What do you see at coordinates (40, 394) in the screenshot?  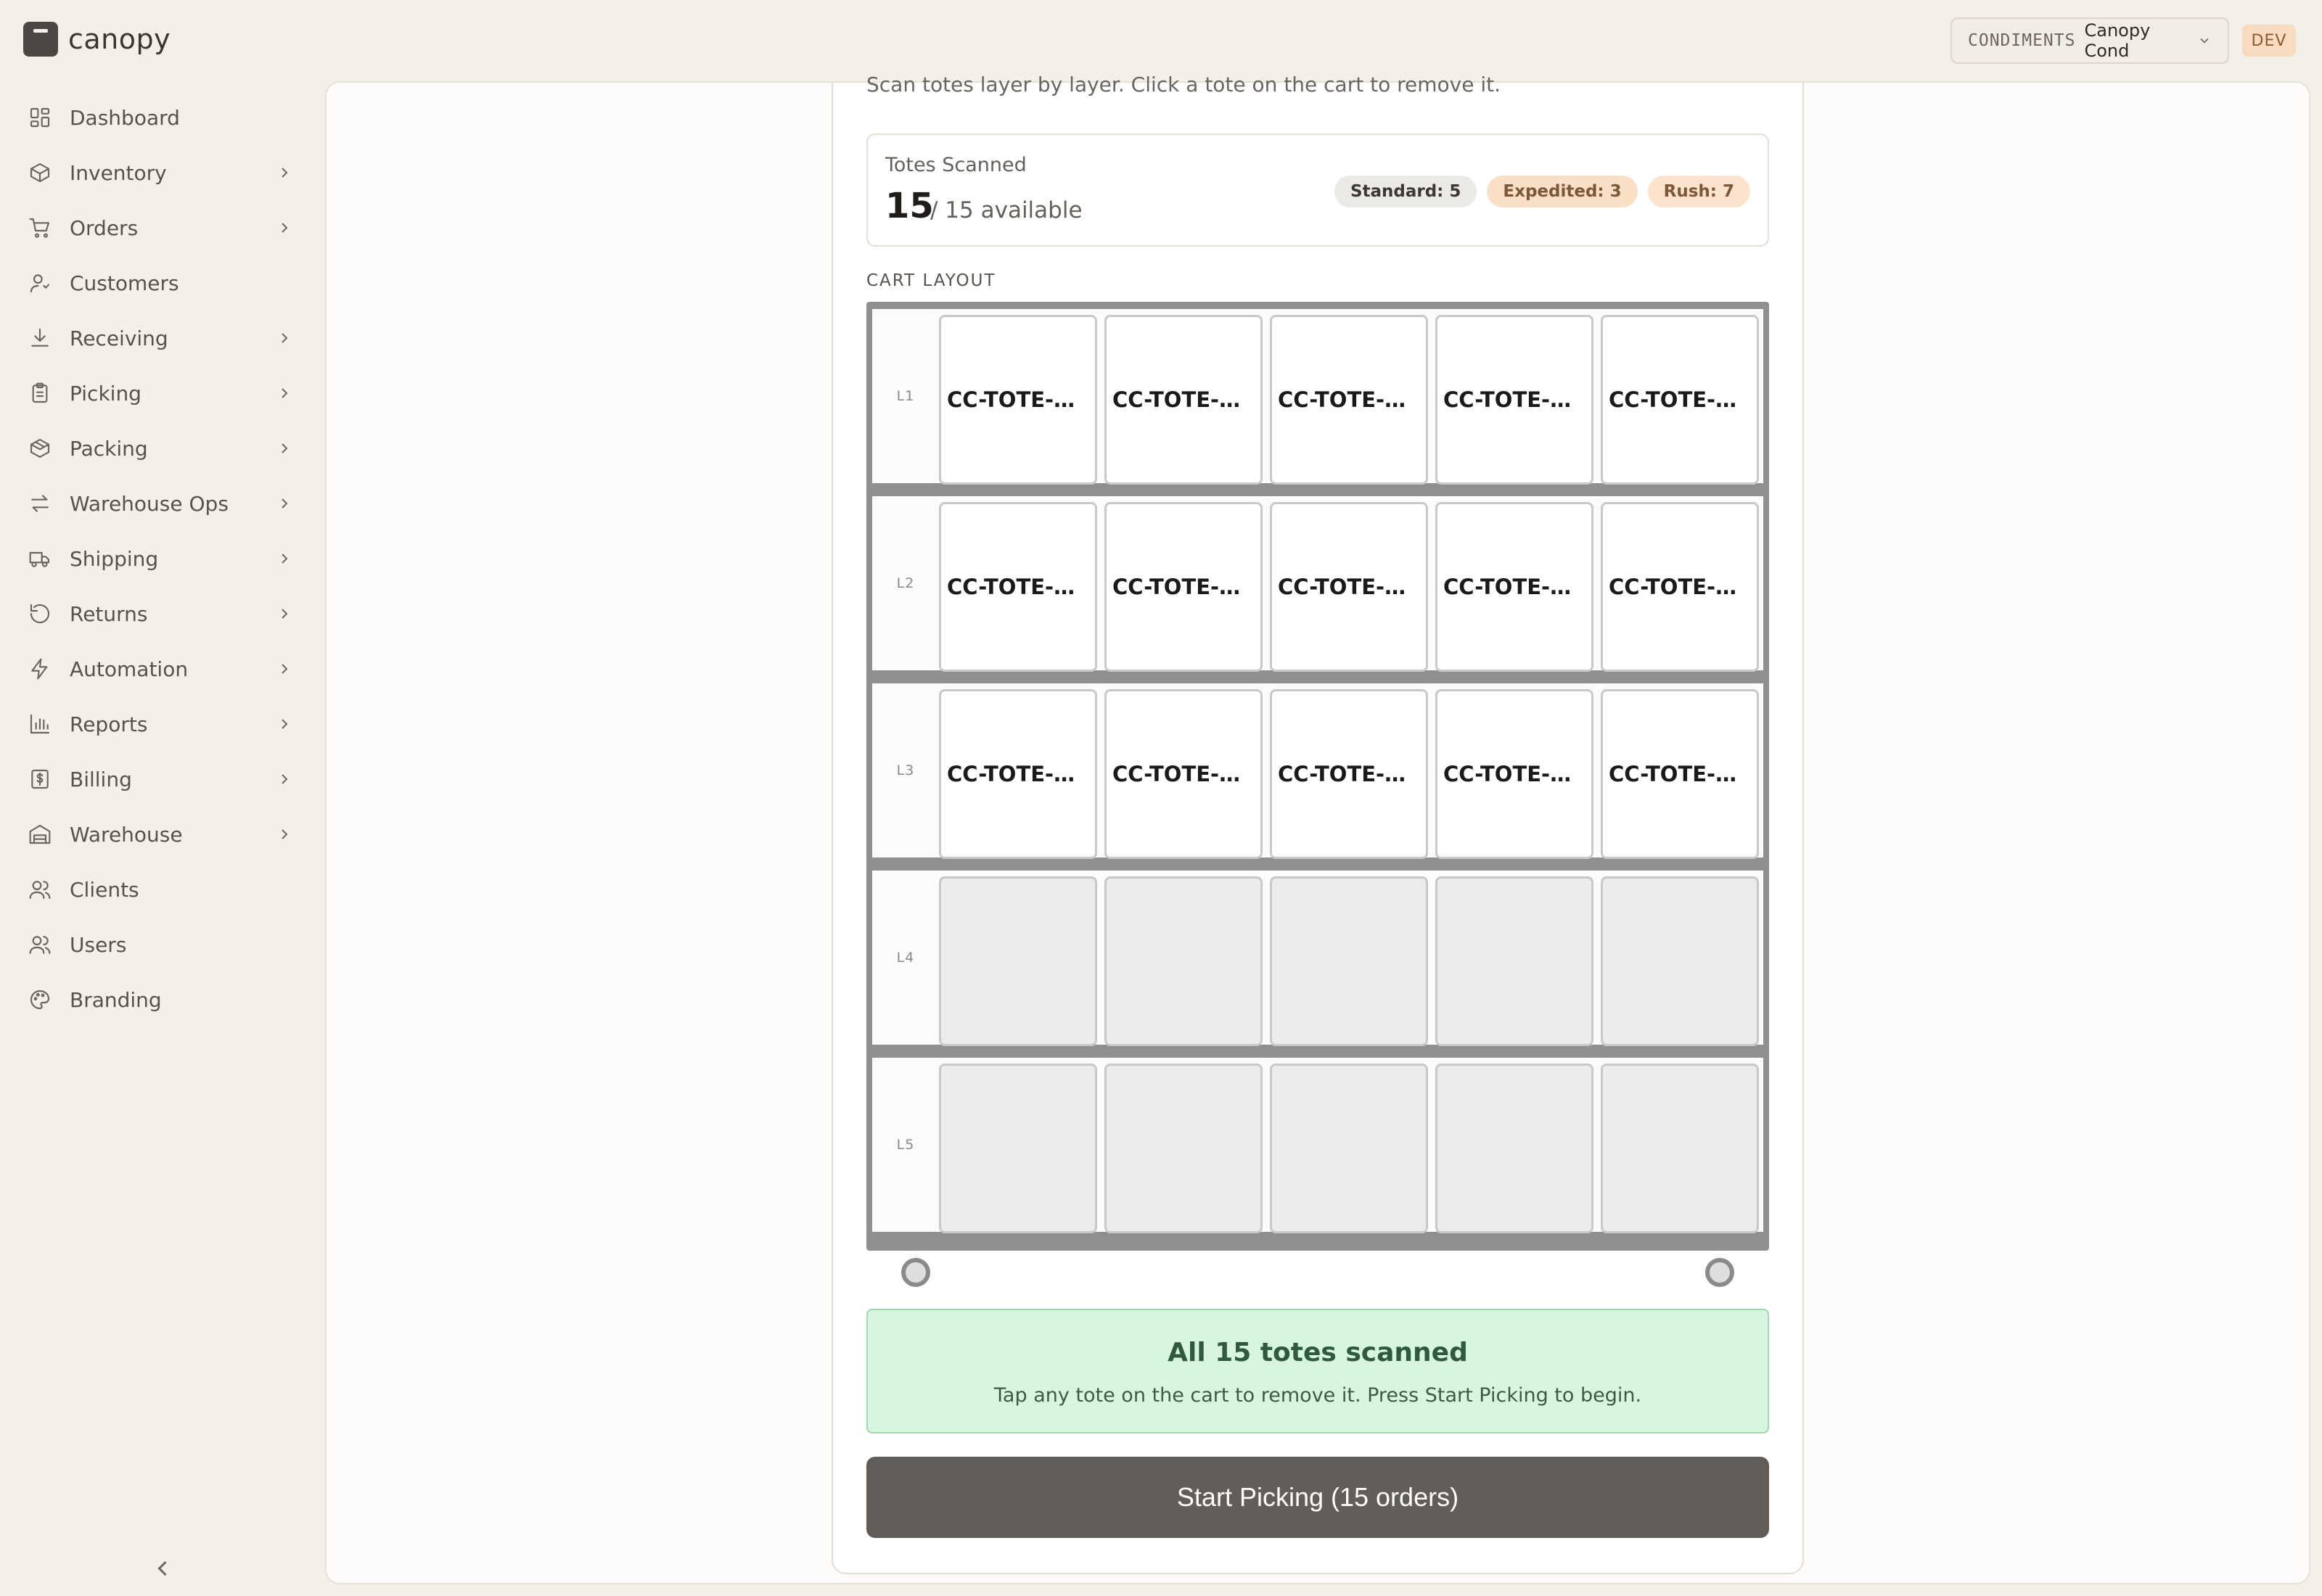 I see `clipboard-icon` at bounding box center [40, 394].